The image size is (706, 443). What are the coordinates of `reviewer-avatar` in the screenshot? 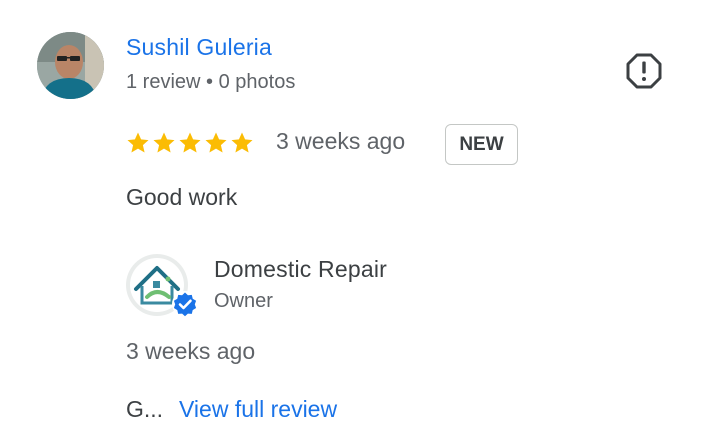 It's located at (70, 65).